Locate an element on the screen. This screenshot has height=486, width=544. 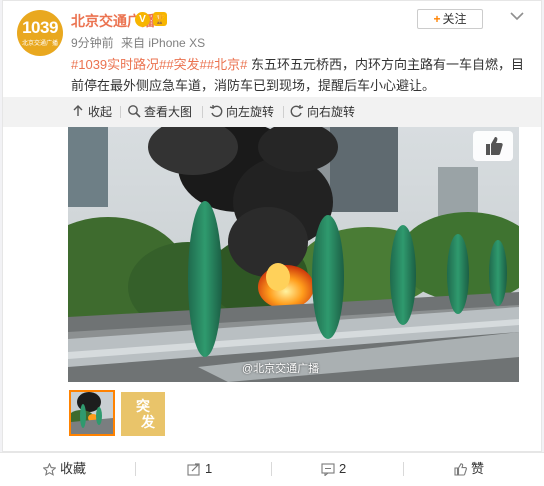
collapse-button: 收起 is located at coordinates (91, 112).